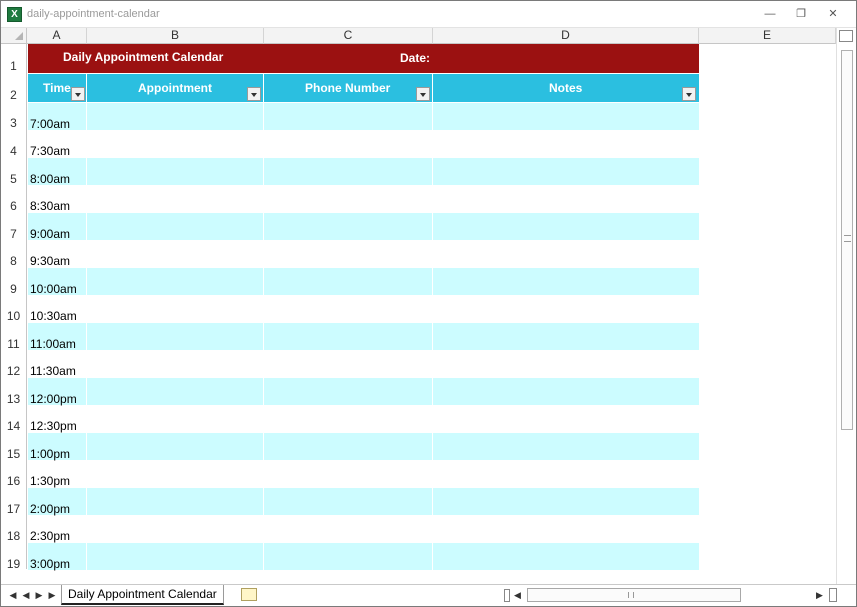 The width and height of the screenshot is (857, 607). I want to click on time-cell: 10:00am, so click(53, 289).